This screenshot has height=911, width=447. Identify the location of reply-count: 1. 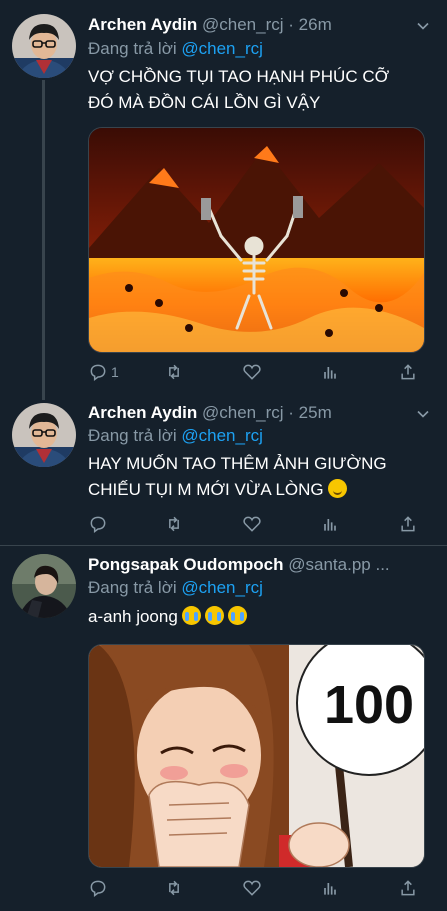
(115, 372).